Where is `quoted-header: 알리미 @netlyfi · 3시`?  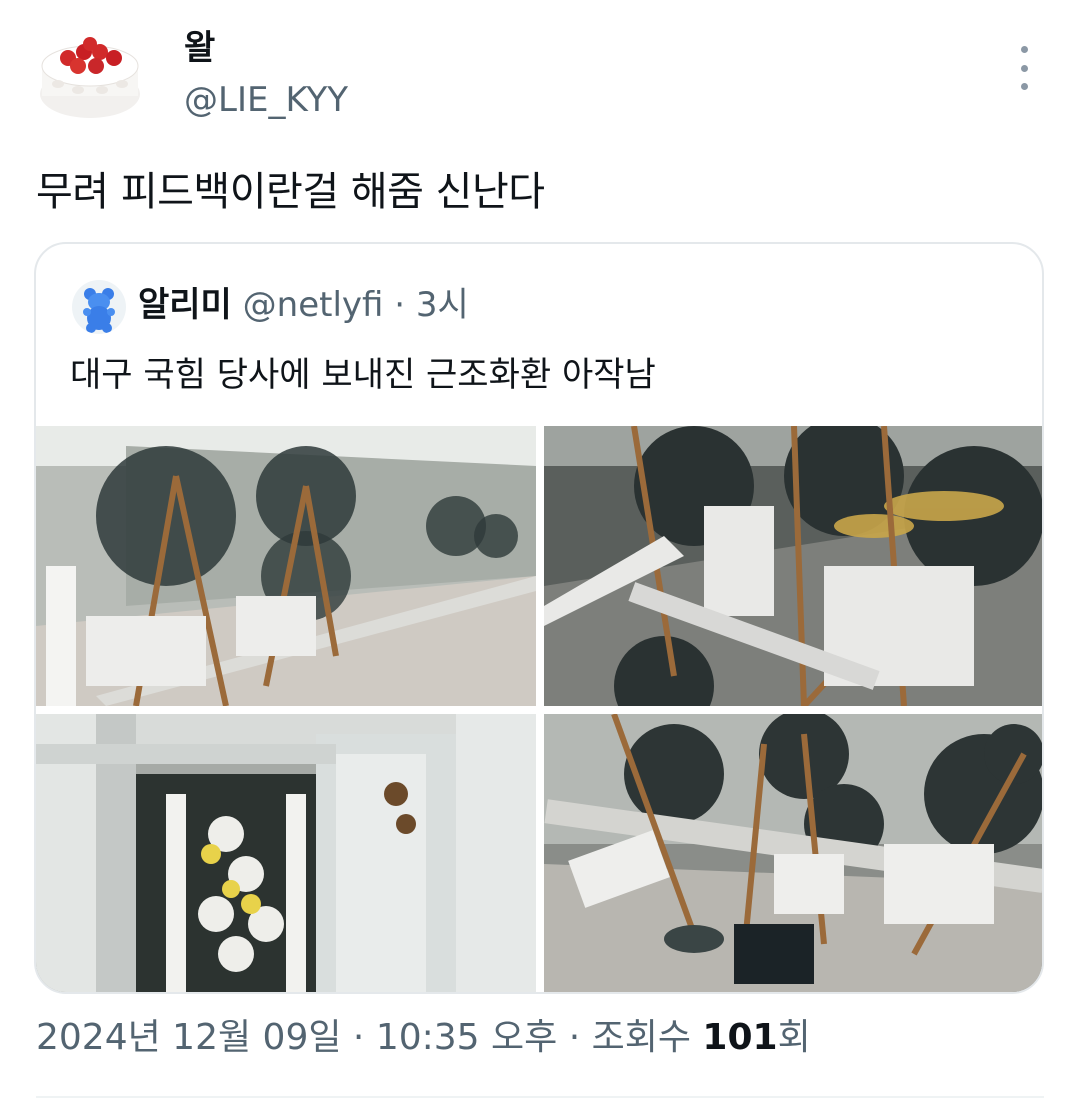
quoted-header: 알리미 @netlyfi · 3시 is located at coordinates (303, 305).